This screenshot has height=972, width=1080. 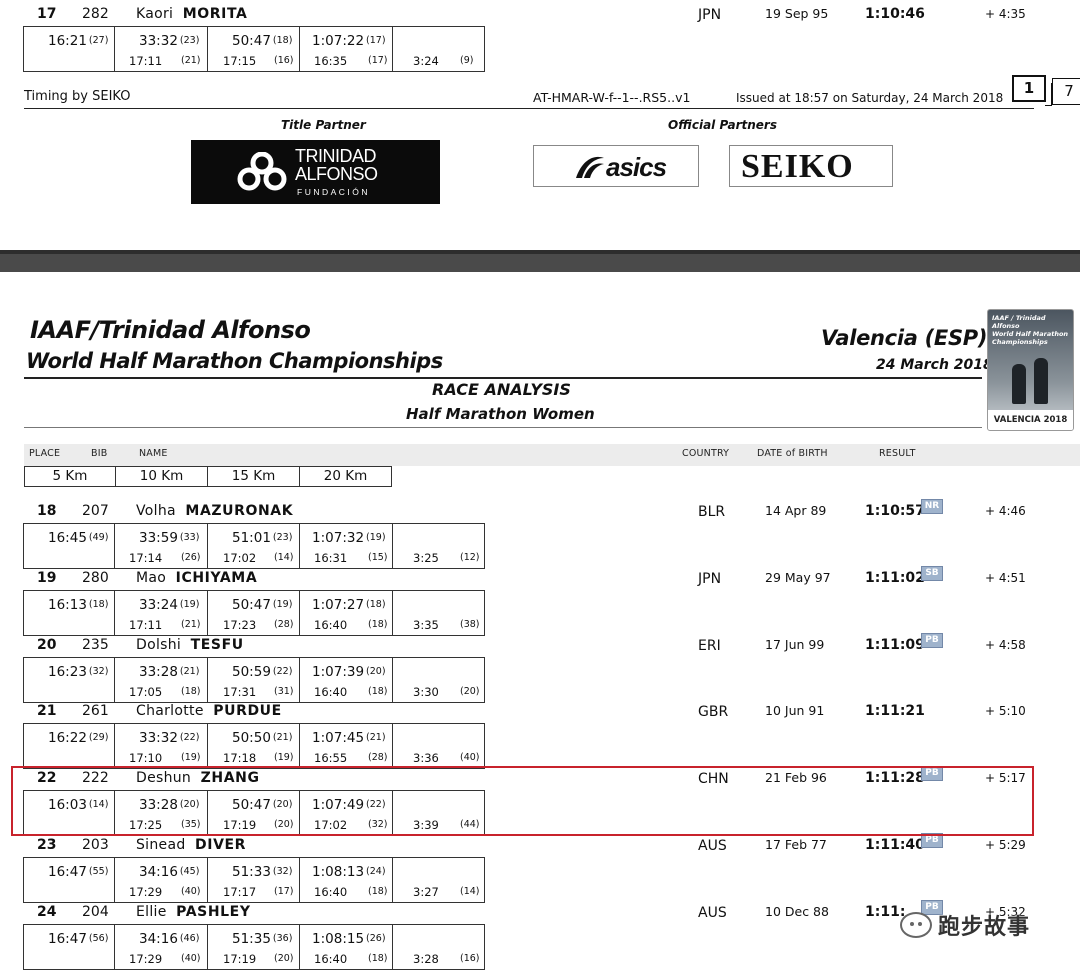 I want to click on lap-rank: (28), so click(x=378, y=758).